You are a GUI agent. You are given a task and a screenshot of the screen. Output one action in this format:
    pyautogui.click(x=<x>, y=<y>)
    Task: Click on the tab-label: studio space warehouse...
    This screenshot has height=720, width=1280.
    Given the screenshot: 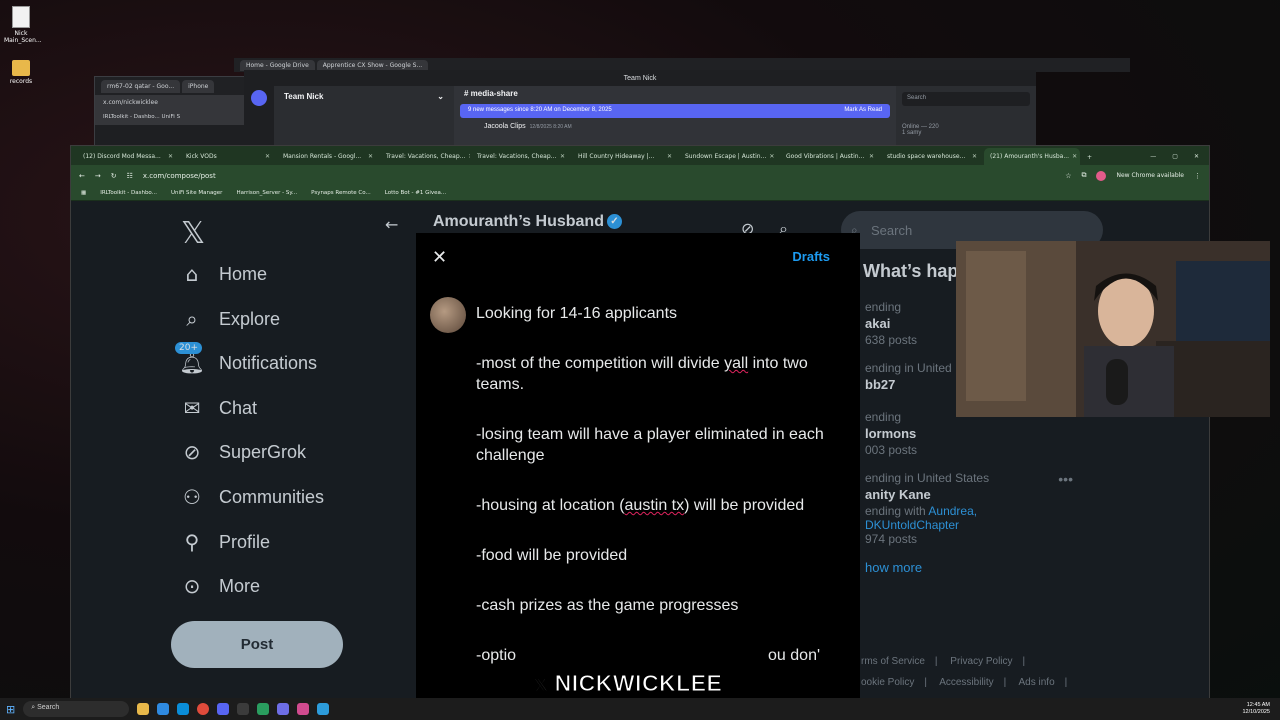 What is the action you would take?
    pyautogui.click(x=926, y=156)
    